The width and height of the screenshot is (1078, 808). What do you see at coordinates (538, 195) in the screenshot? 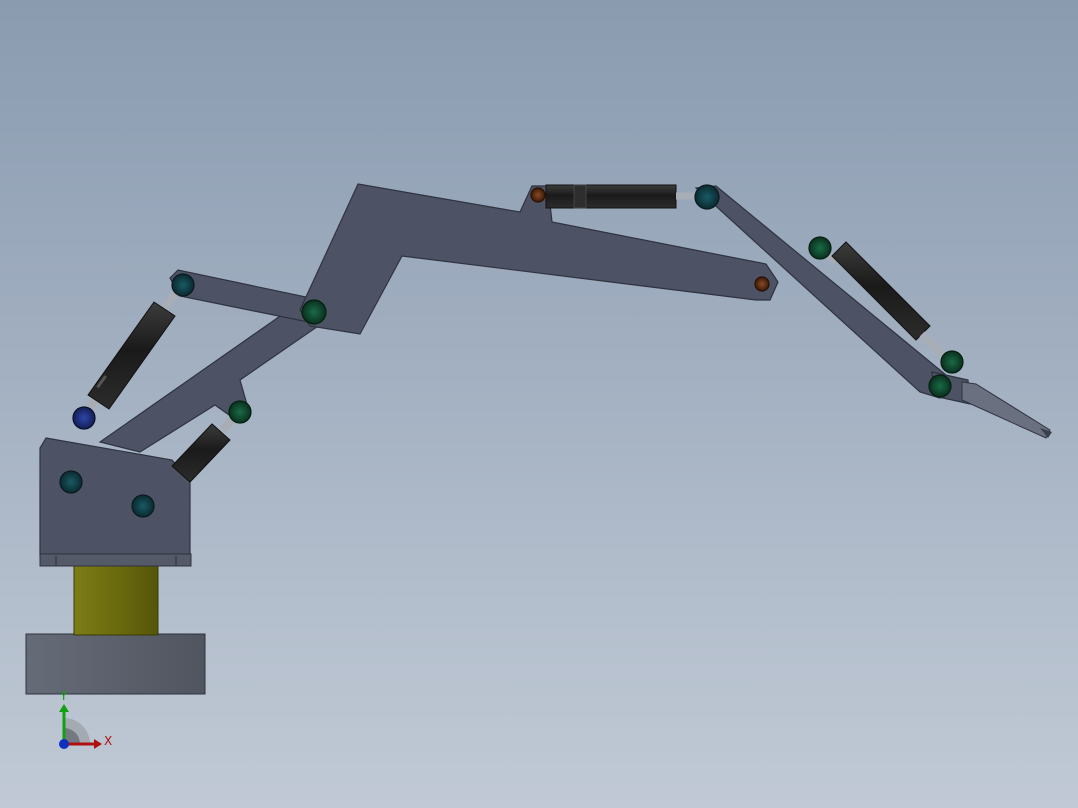
I see `pin-top-actuator-left` at bounding box center [538, 195].